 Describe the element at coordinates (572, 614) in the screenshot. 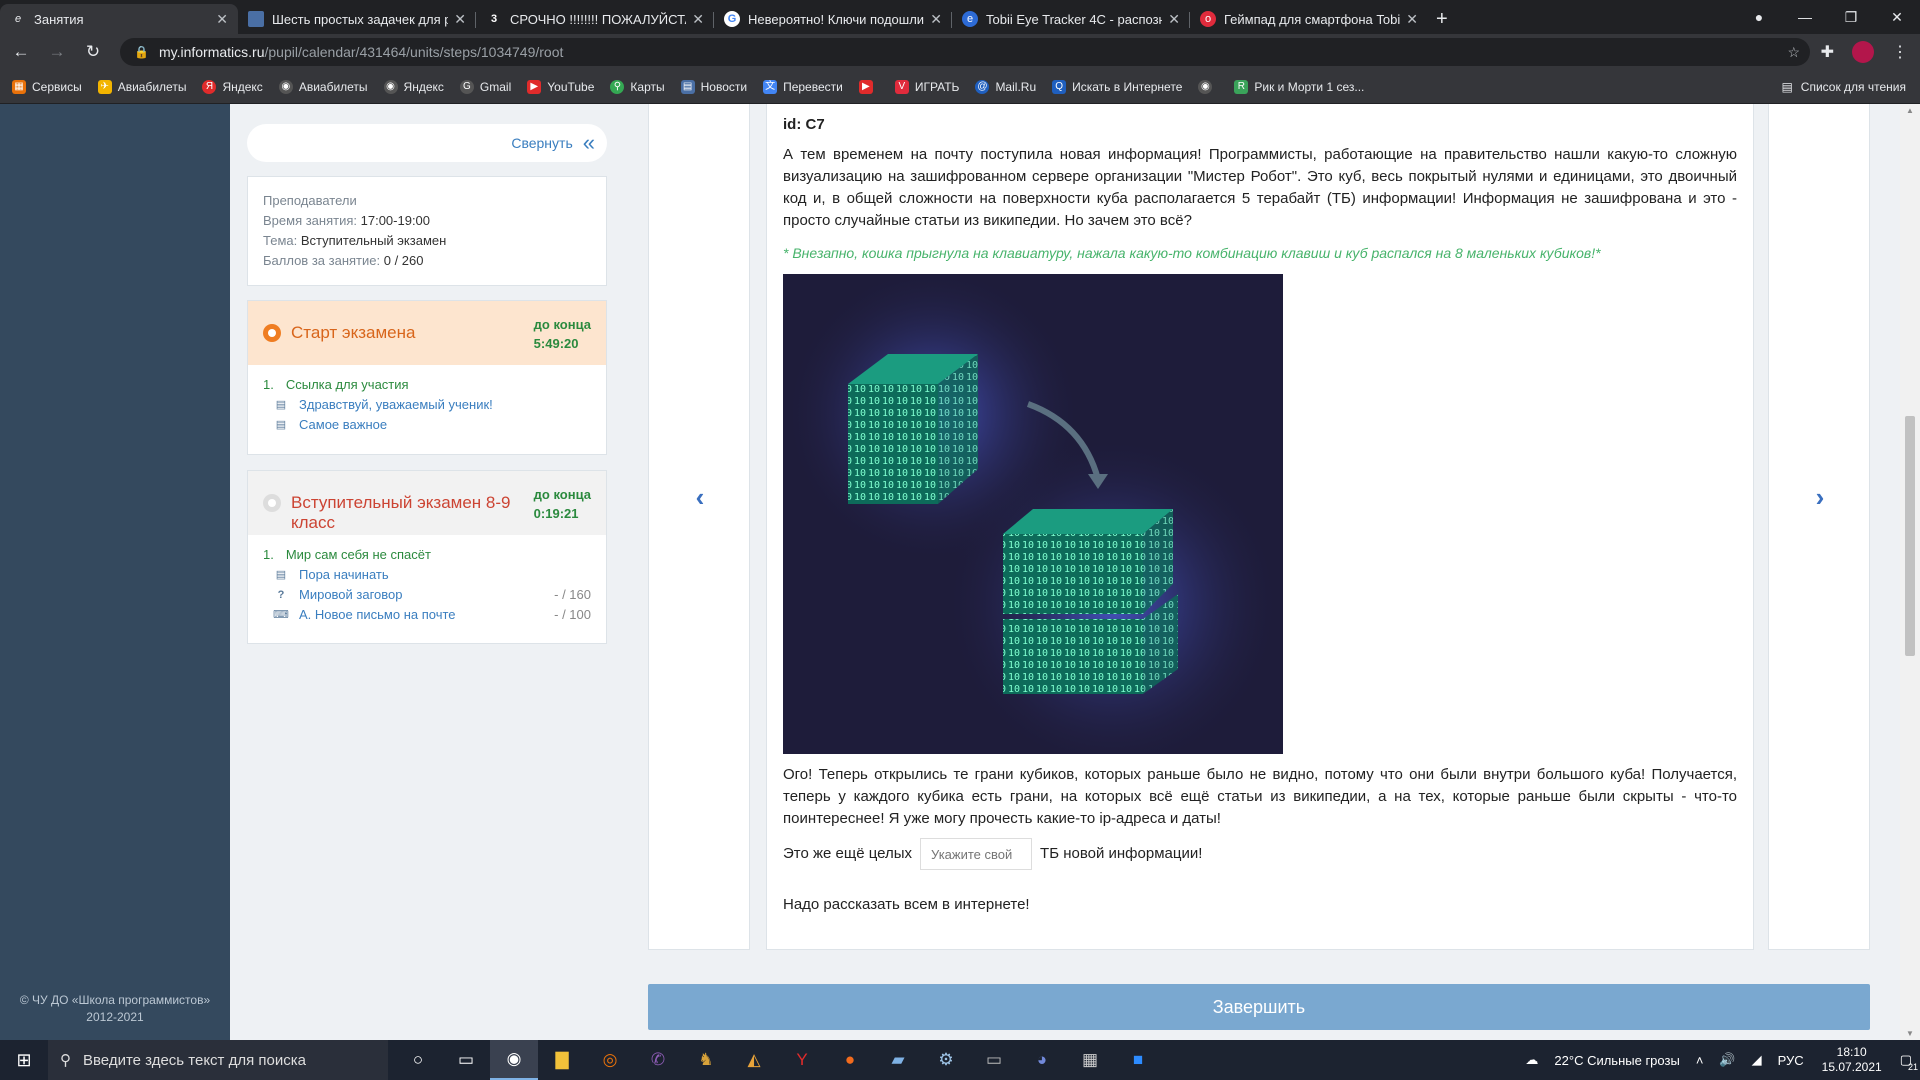

I see `step-score: - / 100` at that location.